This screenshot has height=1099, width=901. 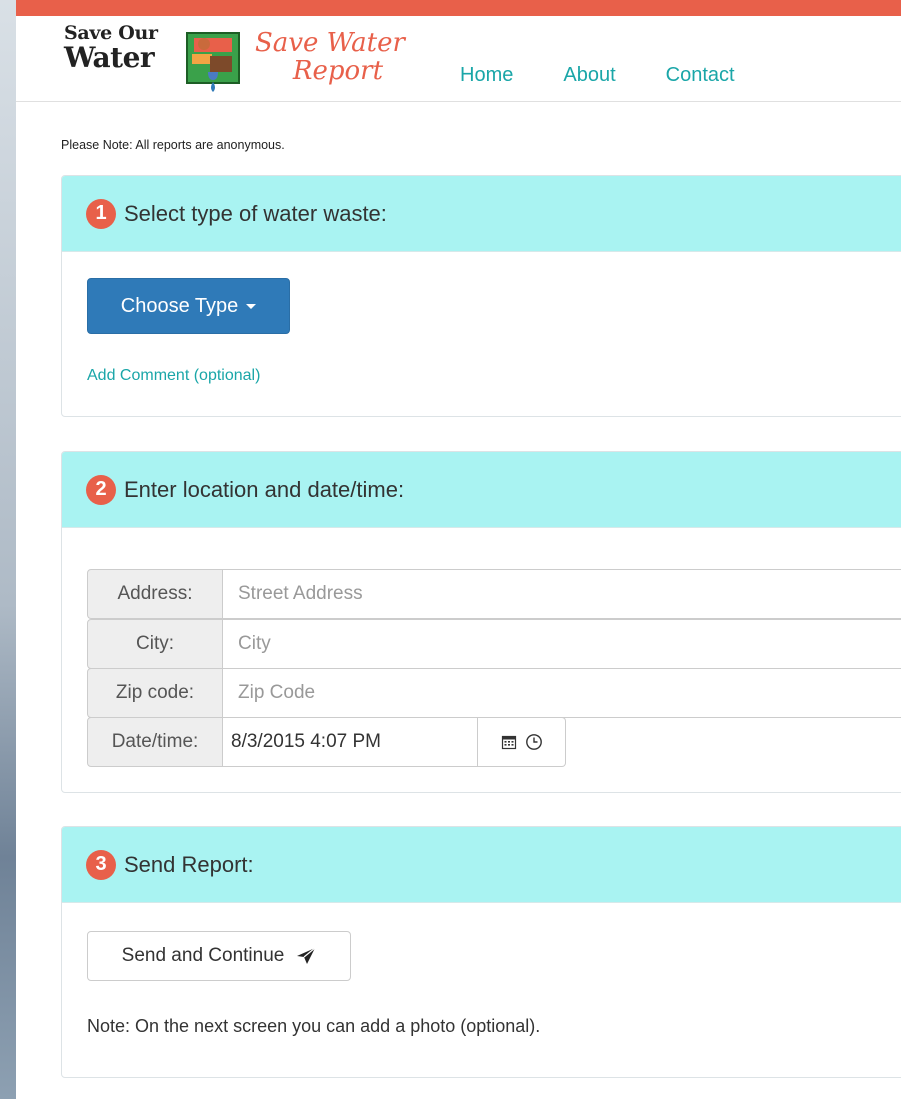 I want to click on anonymous-notice: Please Note: All reports are anonymous., so click(x=173, y=145).